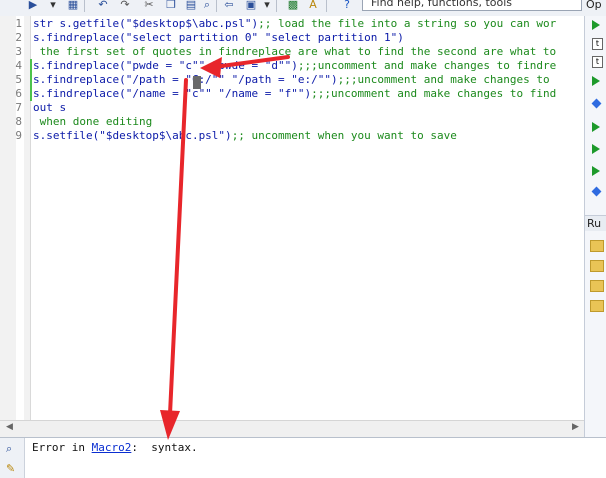  Describe the element at coordinates (149, 6) in the screenshot. I see `cut-icon: ✂` at that location.